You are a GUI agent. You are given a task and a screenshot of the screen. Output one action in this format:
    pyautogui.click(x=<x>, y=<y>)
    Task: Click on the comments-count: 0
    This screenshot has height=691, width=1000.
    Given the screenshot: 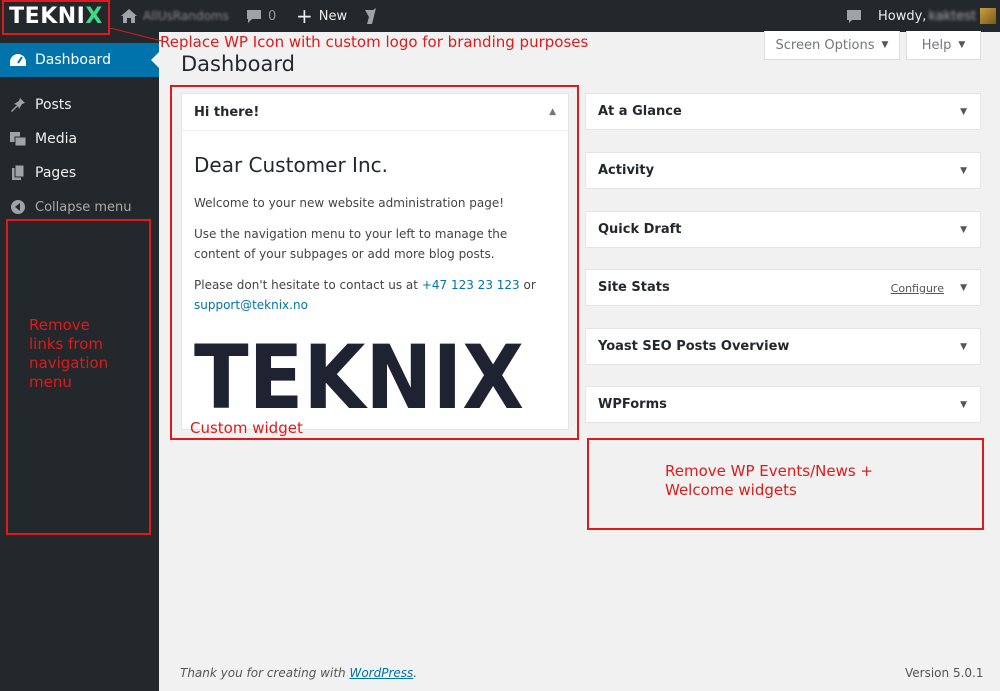 What is the action you would take?
    pyautogui.click(x=272, y=16)
    